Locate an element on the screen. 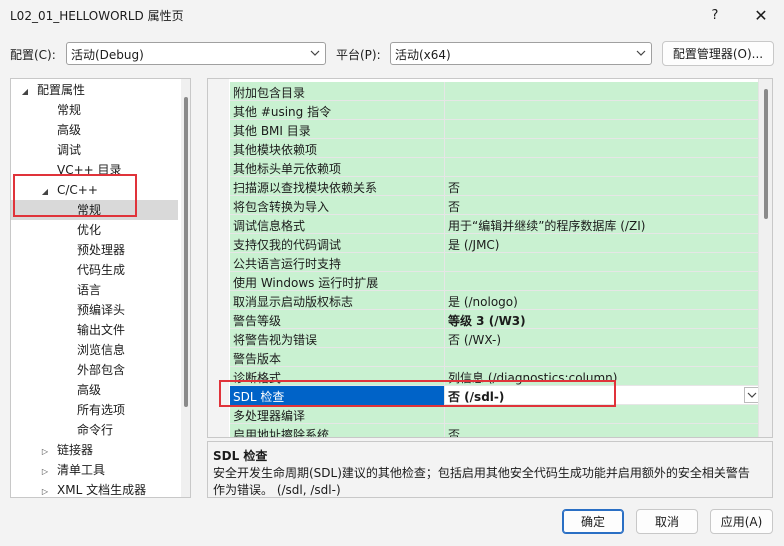  property-row: 警告等级 等级 3 (/W3) is located at coordinates (495, 319).